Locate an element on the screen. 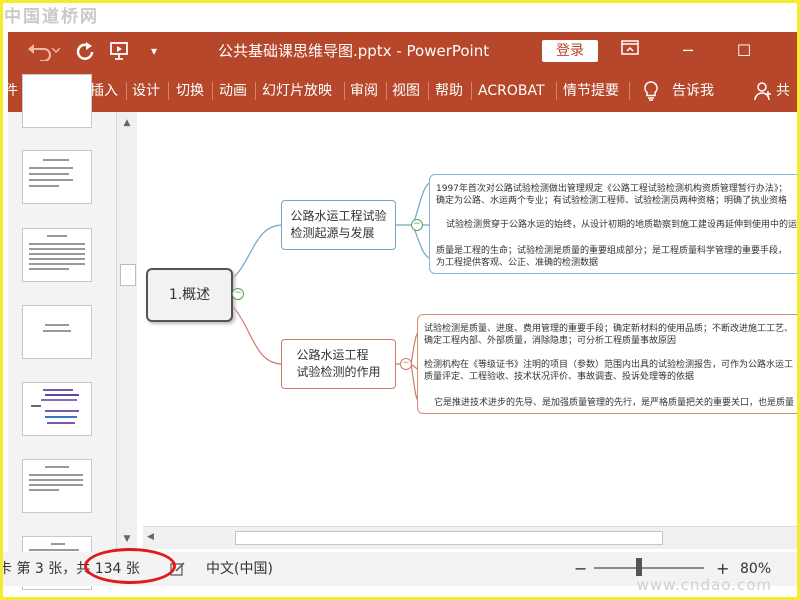 Image resolution: width=800 pixels, height=600 pixels. mindmap-branch-origin: 公路水运工程试验 检测起源与发展 is located at coordinates (338, 225).